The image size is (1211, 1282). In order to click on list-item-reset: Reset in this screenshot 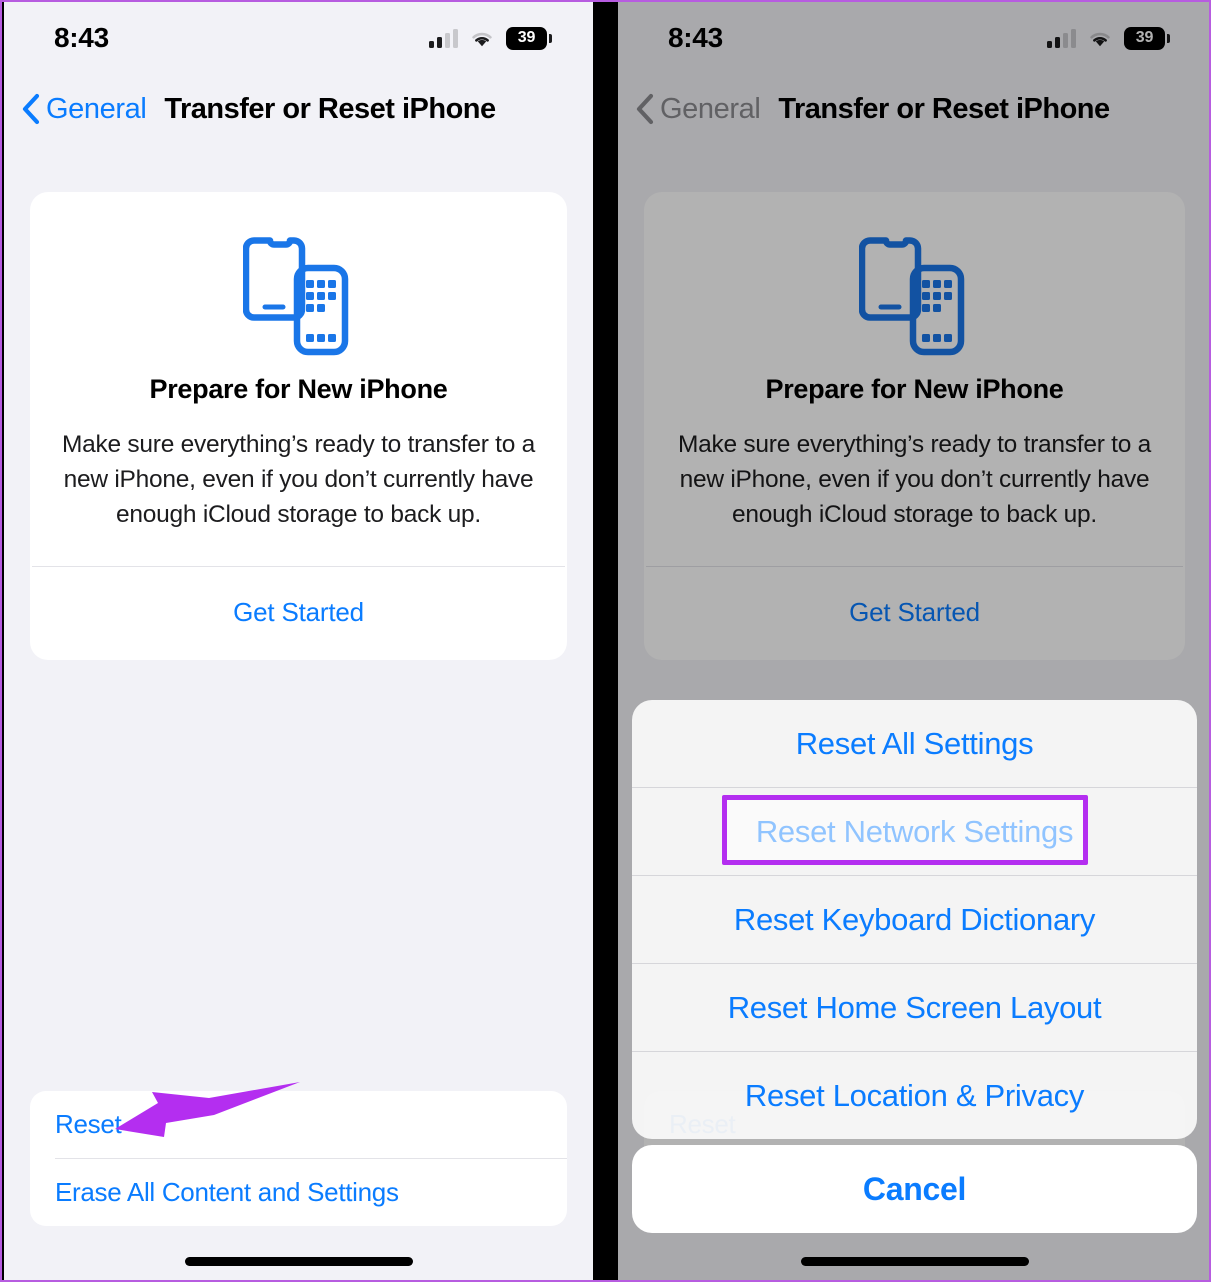, I will do `click(298, 1124)`.